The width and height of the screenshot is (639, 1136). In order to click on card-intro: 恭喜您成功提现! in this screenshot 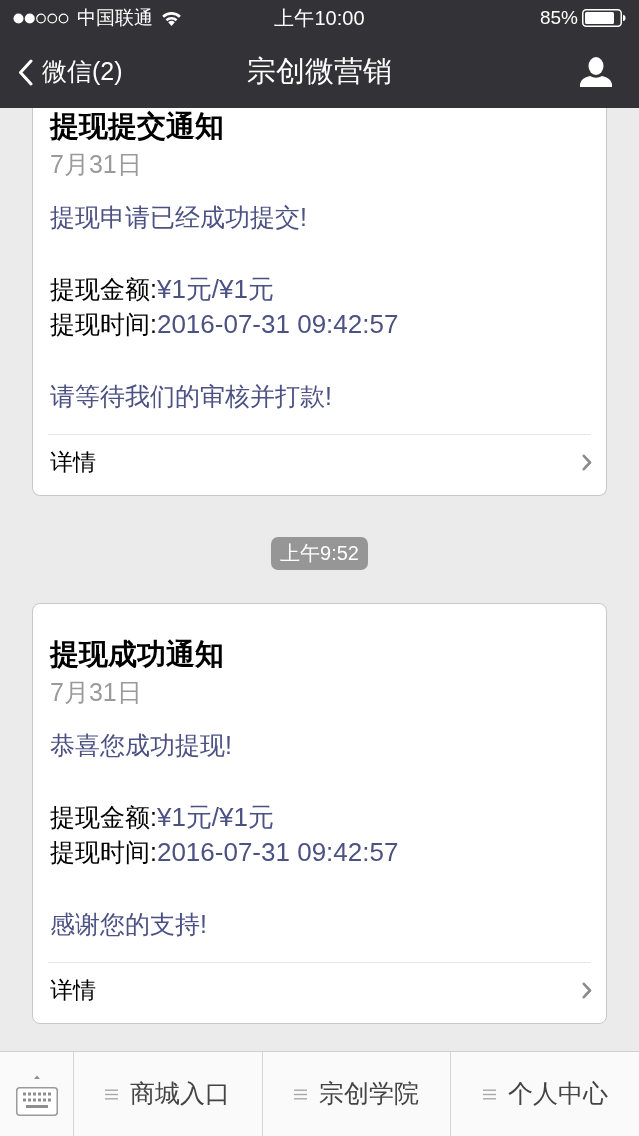, I will do `click(141, 745)`.